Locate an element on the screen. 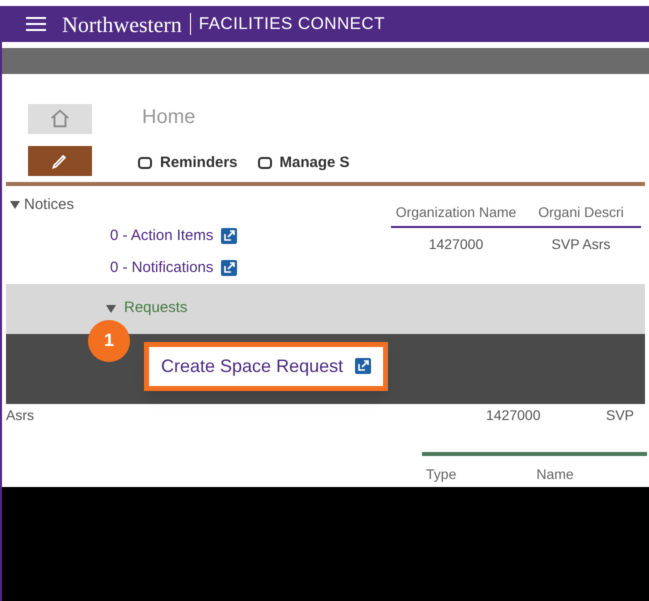 The width and height of the screenshot is (649, 601). notice-link: 0 - Action Items is located at coordinates (162, 235).